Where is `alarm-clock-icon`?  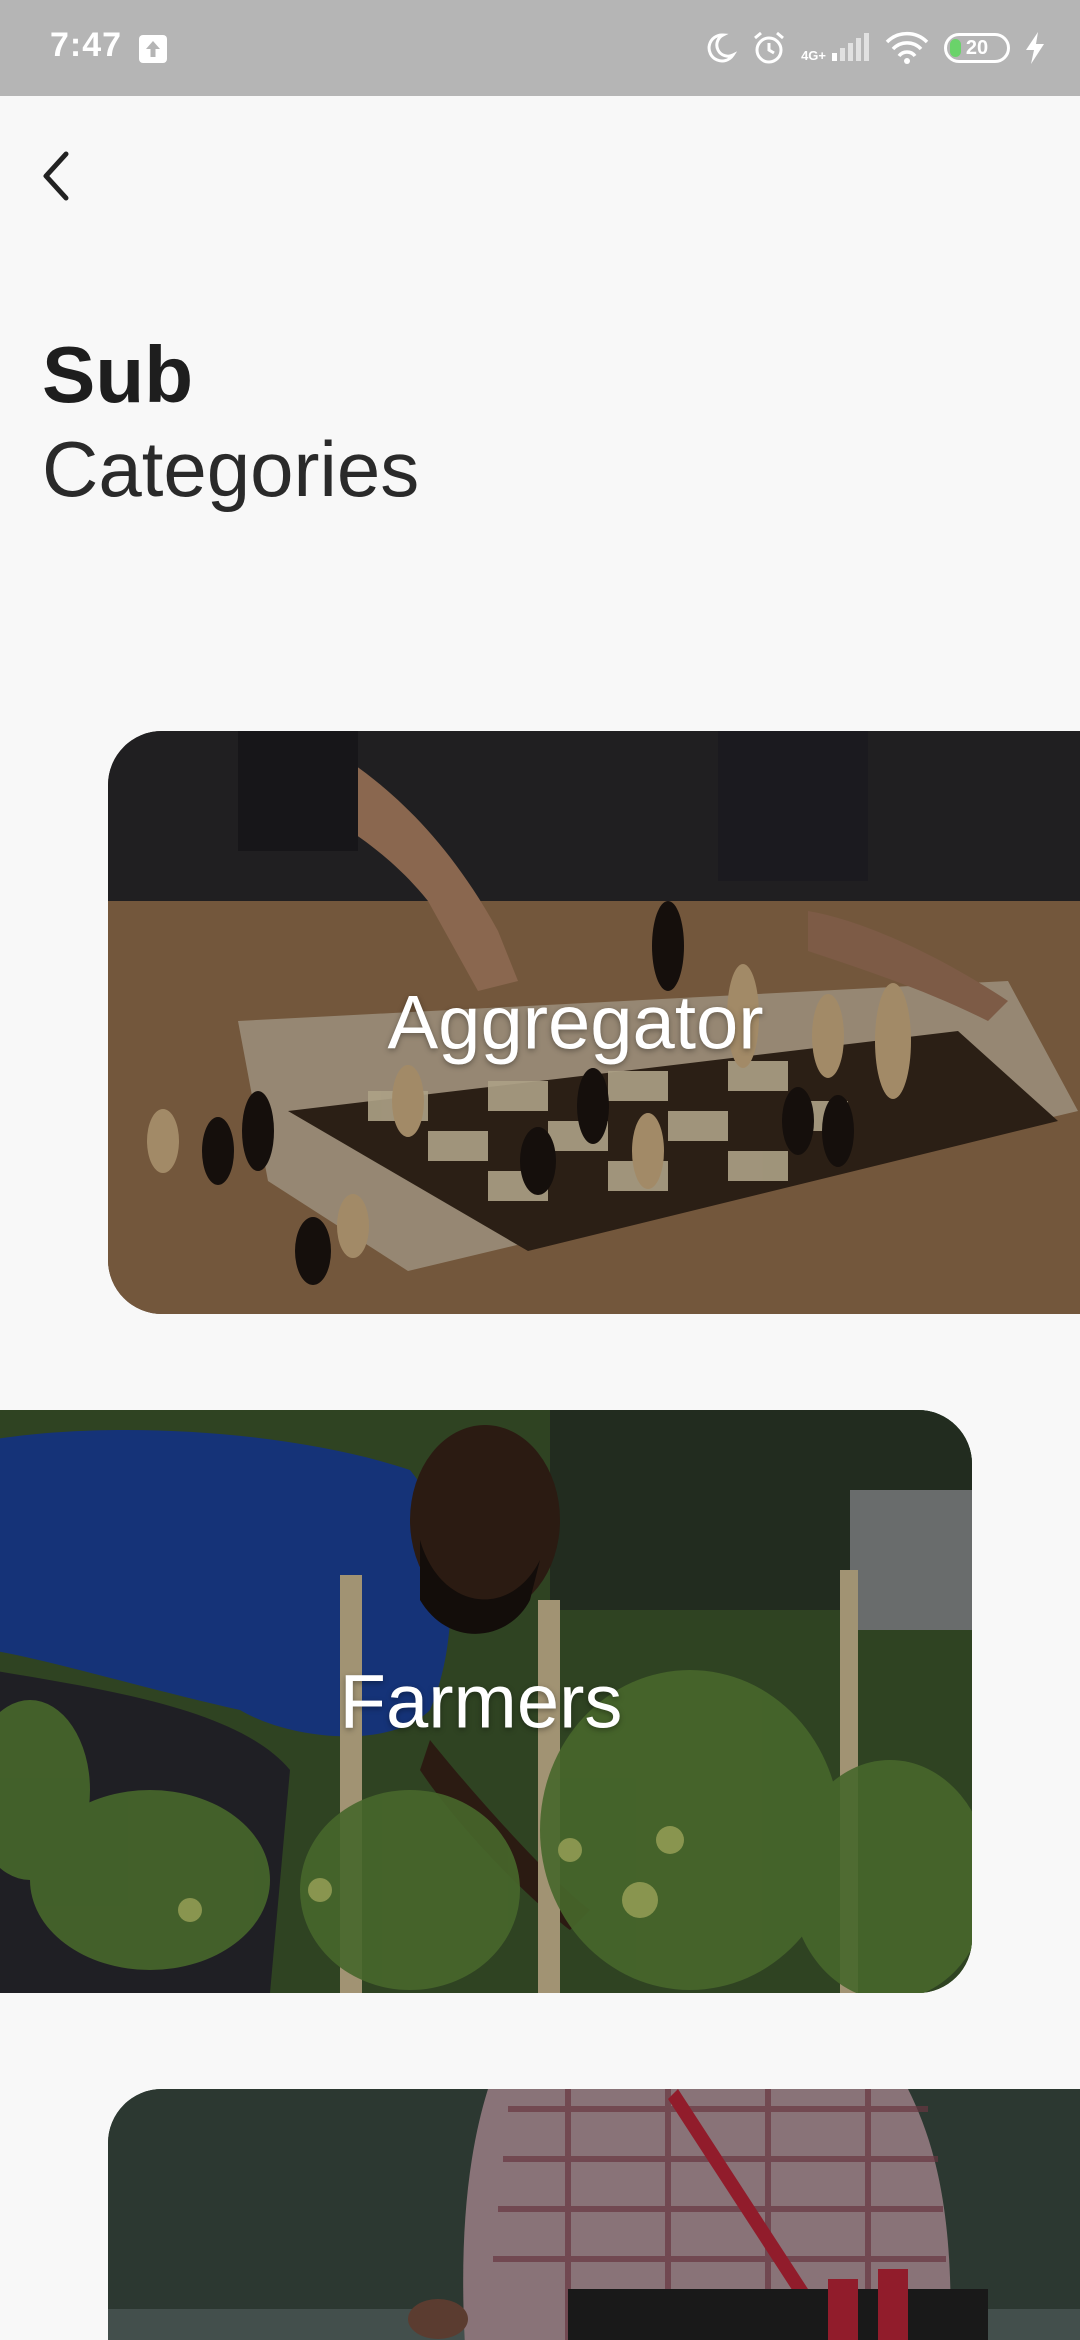
alarm-clock-icon is located at coordinates (769, 47).